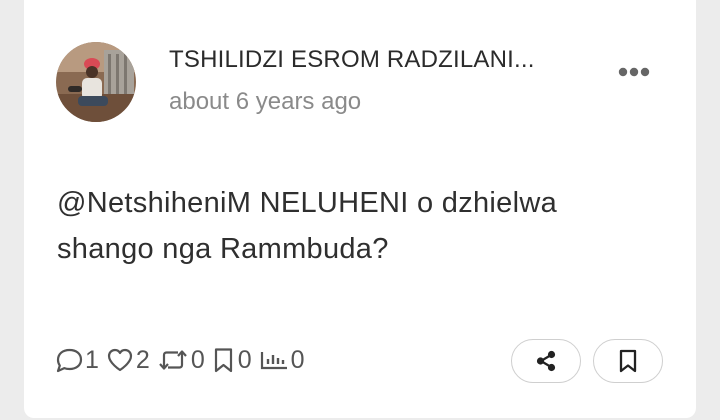 The width and height of the screenshot is (720, 420). What do you see at coordinates (197, 359) in the screenshot?
I see `repost-count: 0` at bounding box center [197, 359].